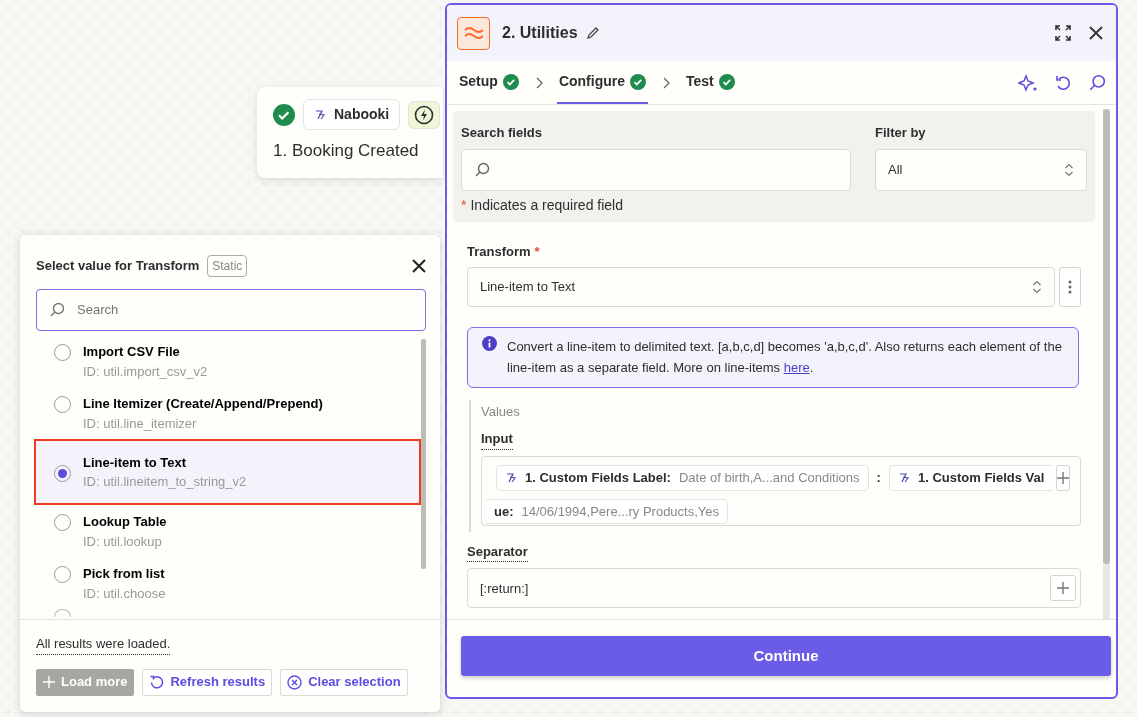 This screenshot has width=1137, height=717. Describe the element at coordinates (424, 114) in the screenshot. I see `bolt-icon` at that location.